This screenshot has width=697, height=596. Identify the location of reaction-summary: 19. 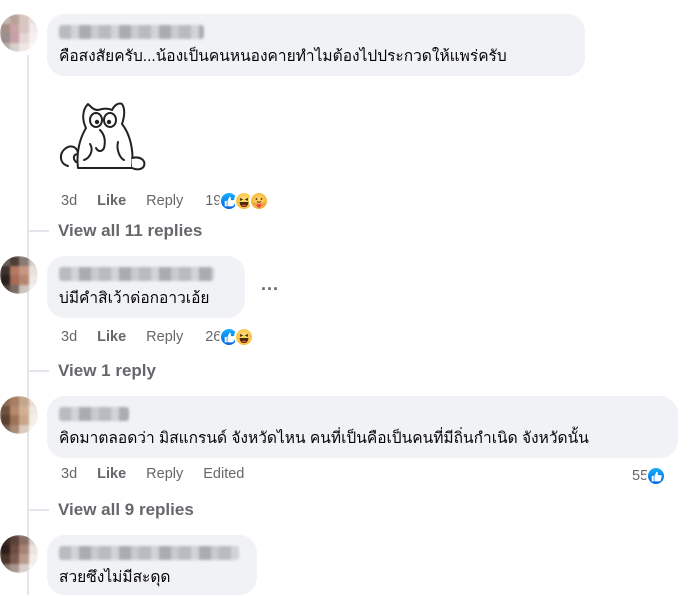
(237, 201).